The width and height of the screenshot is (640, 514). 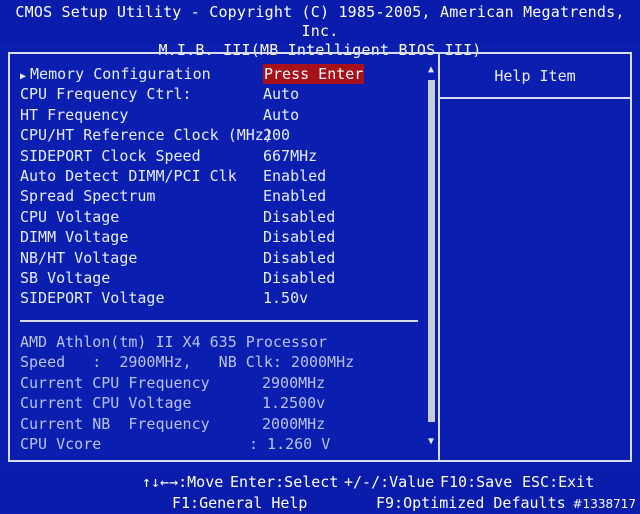 What do you see at coordinates (220, 258) in the screenshot?
I see `setting-nb-ht-voltage: NB/HT Voltage Disabled` at bounding box center [220, 258].